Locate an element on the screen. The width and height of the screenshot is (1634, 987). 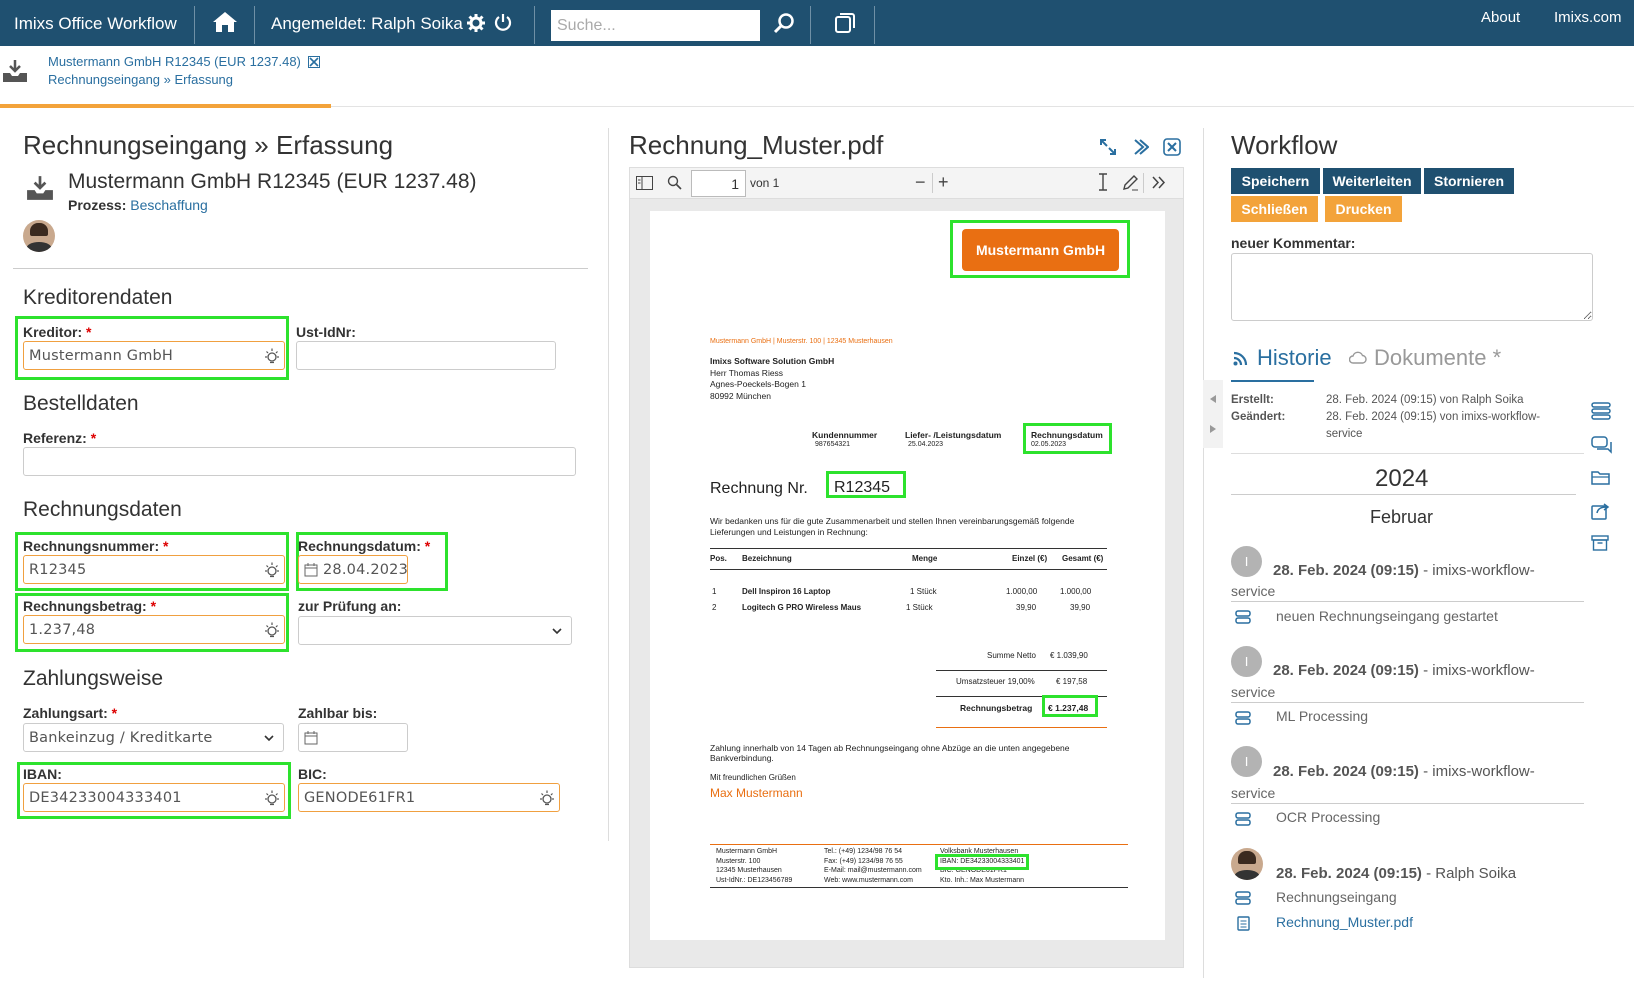
comment-textarea is located at coordinates (1412, 287).